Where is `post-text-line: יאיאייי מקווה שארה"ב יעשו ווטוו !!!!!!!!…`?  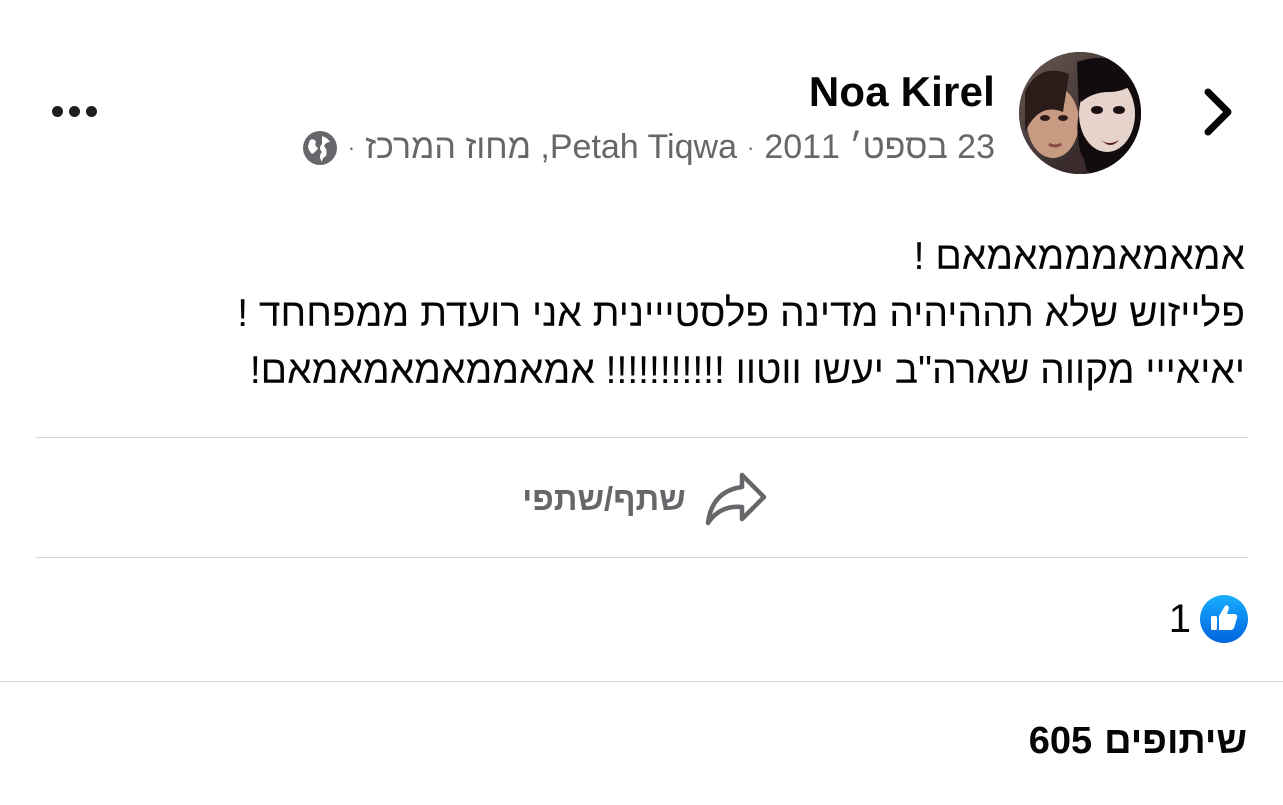
post-text-line: יאיאייי מקווה שארה"ב יעשו ווטוו !!!!!!!!… is located at coordinates (747, 370).